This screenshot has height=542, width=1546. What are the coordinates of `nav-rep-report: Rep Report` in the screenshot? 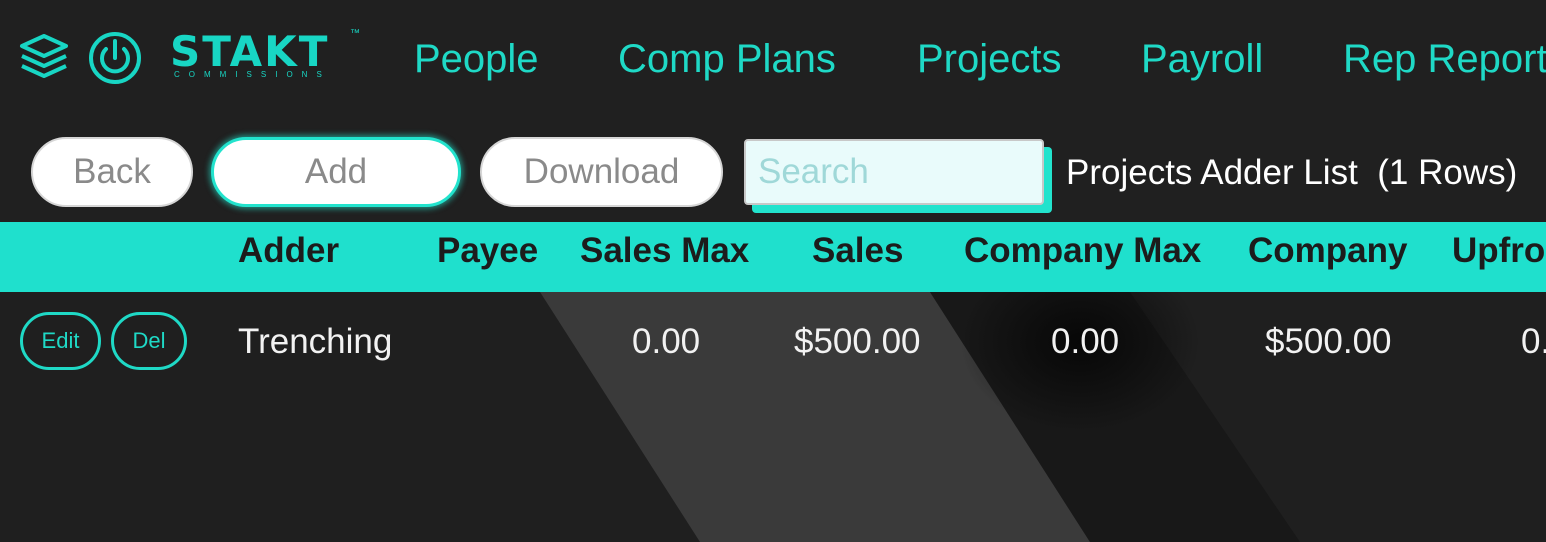 It's located at (1444, 59).